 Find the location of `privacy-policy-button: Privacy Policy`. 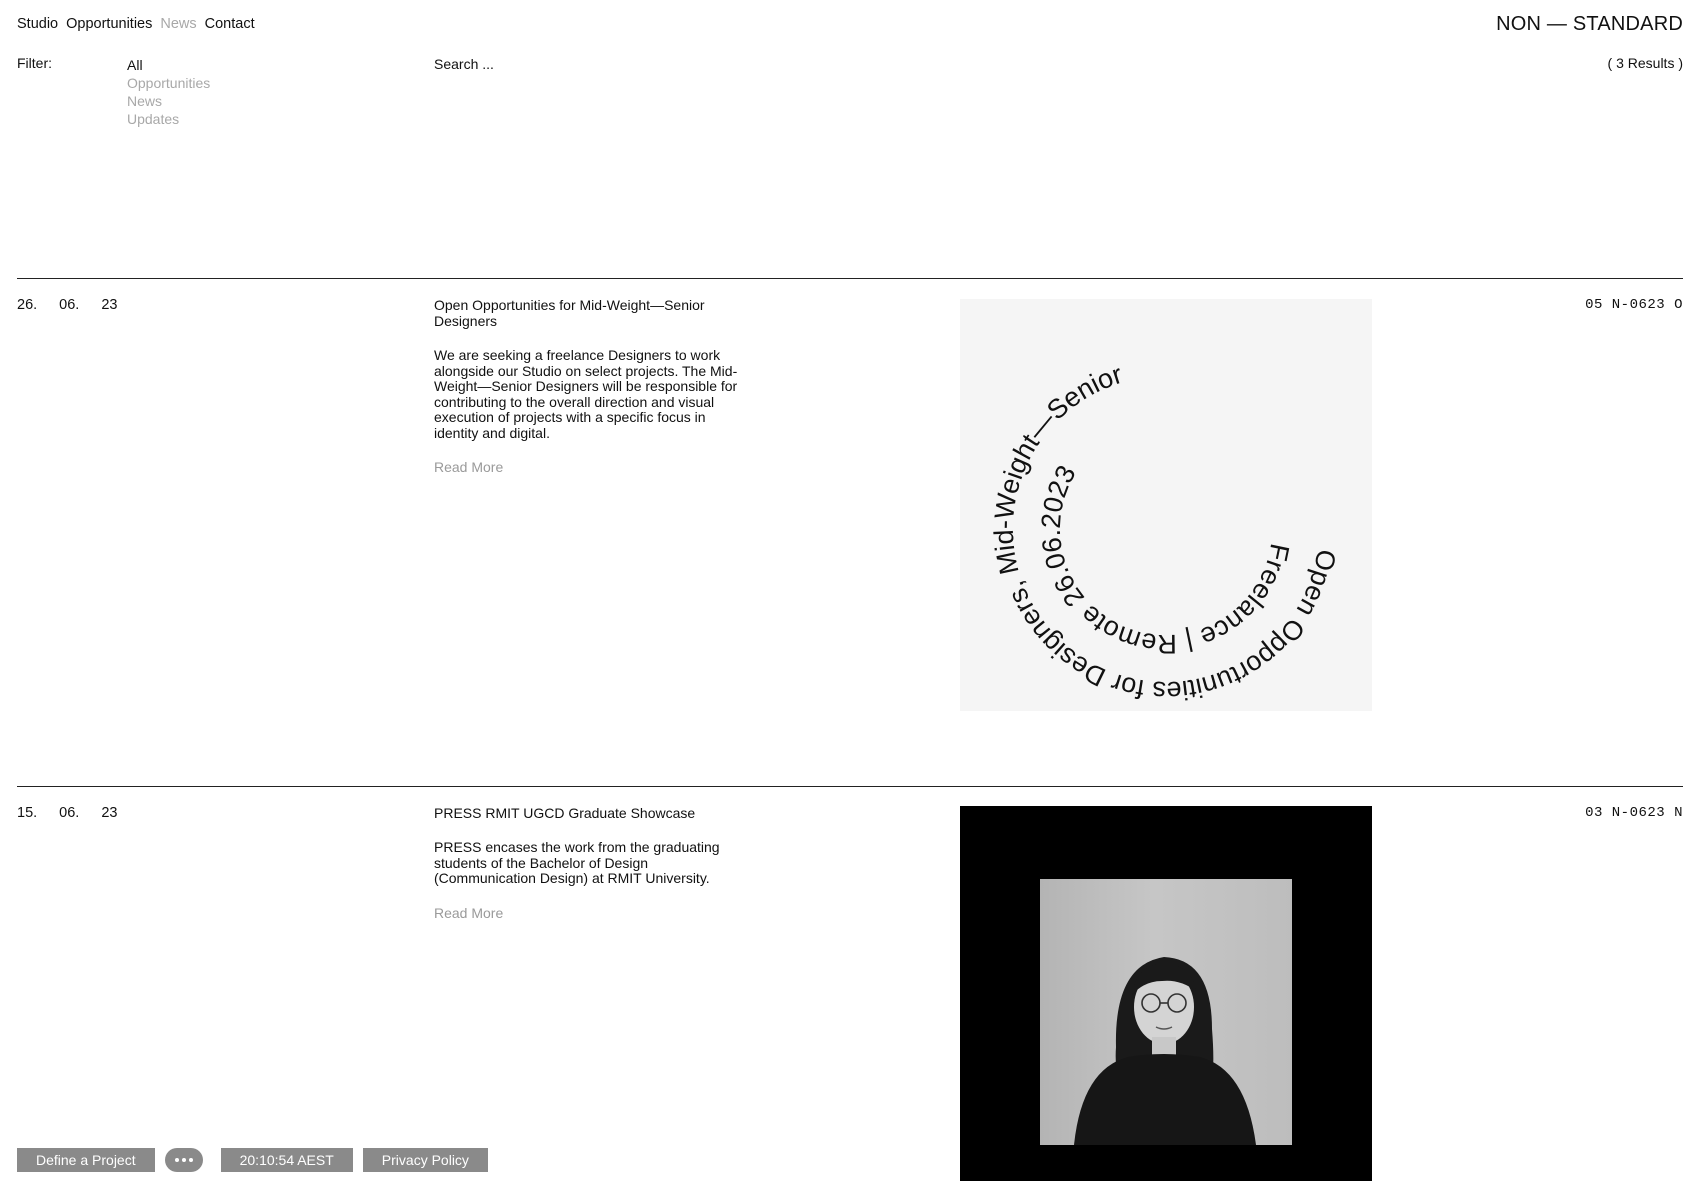

privacy-policy-button: Privacy Policy is located at coordinates (425, 1160).